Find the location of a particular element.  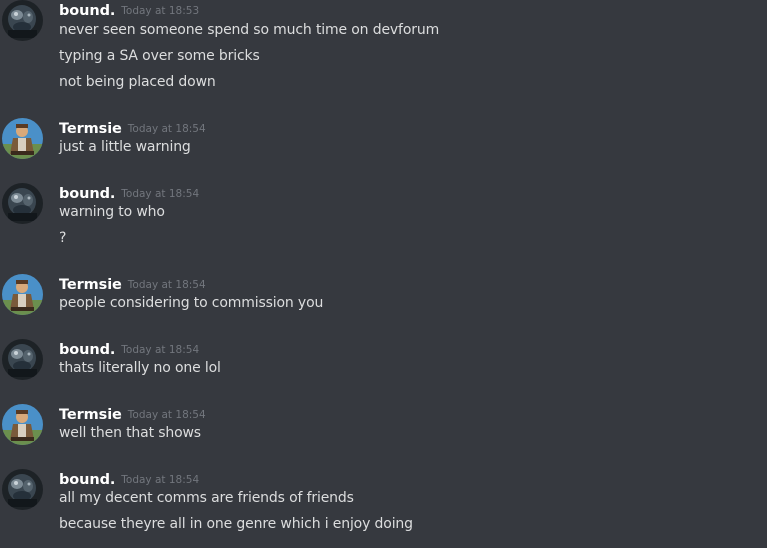

message-text: thats literally no one lol is located at coordinates (140, 368).